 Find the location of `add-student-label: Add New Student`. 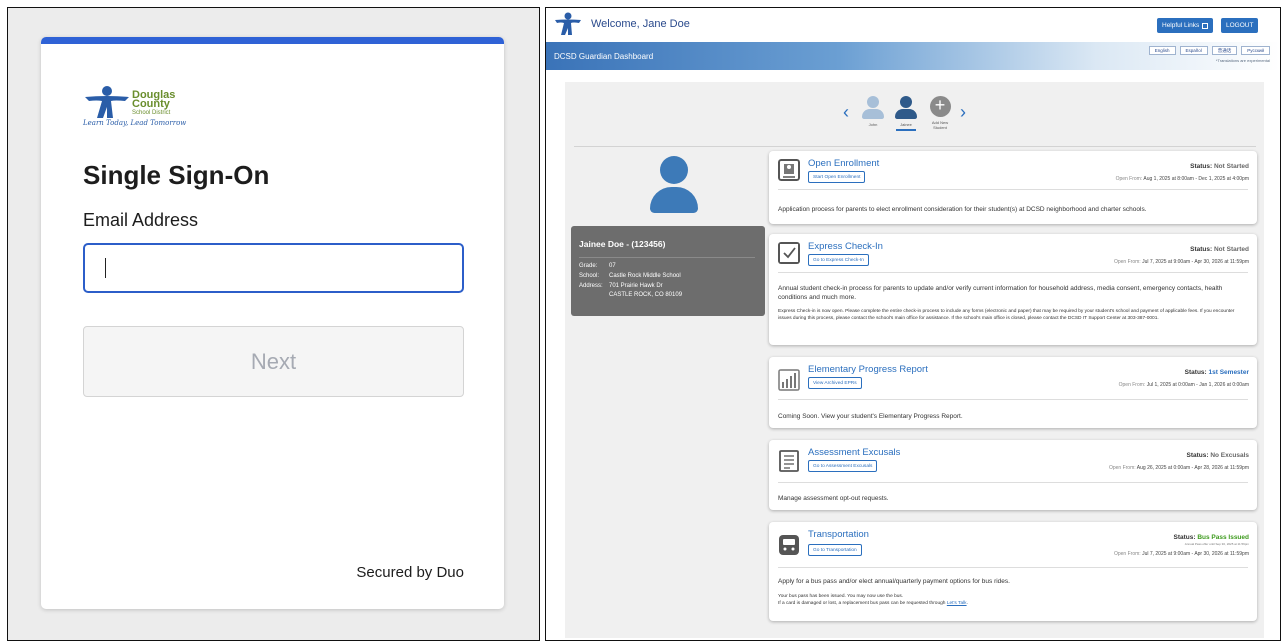

add-student-label: Add New Student is located at coordinates (940, 125).